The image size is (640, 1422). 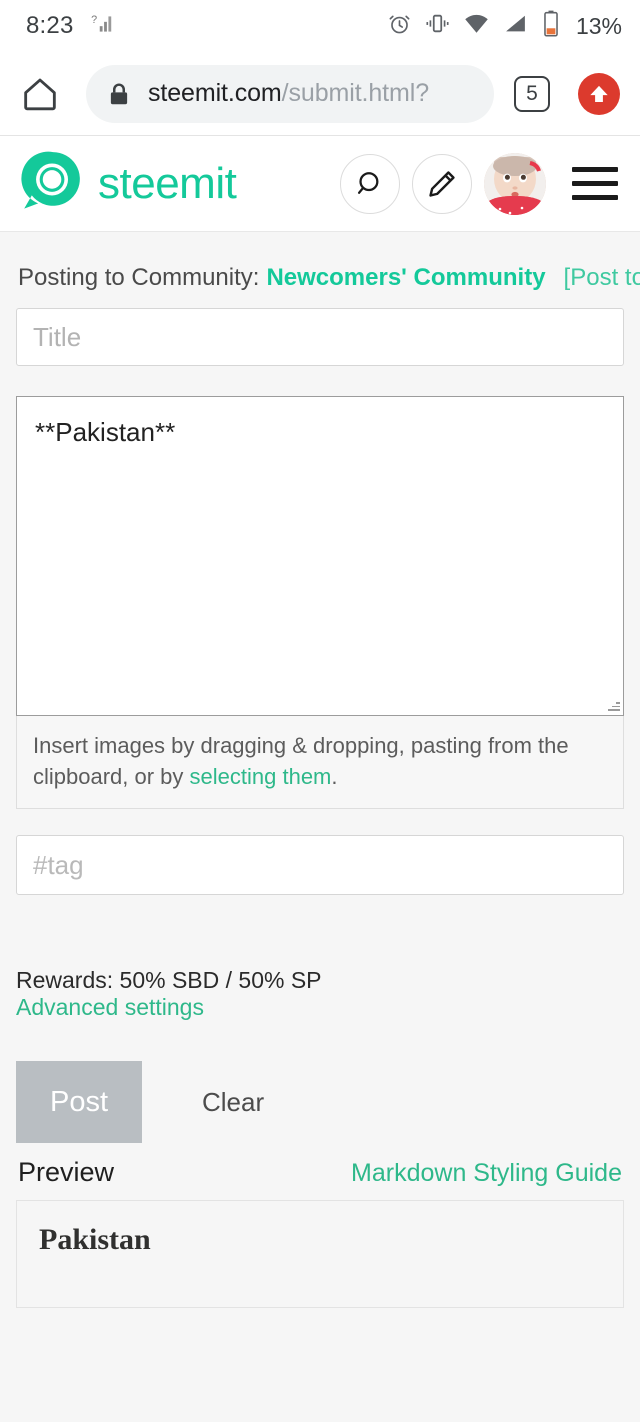 I want to click on tab-counter-button: 5, so click(x=532, y=93).